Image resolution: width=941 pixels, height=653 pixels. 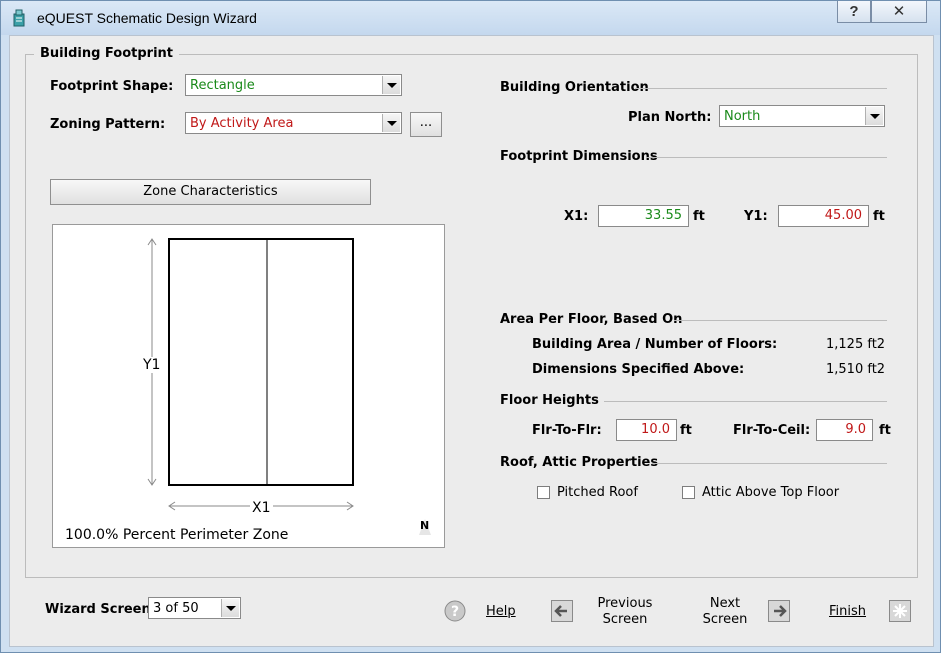 What do you see at coordinates (501, 611) in the screenshot?
I see `help-button: Help` at bounding box center [501, 611].